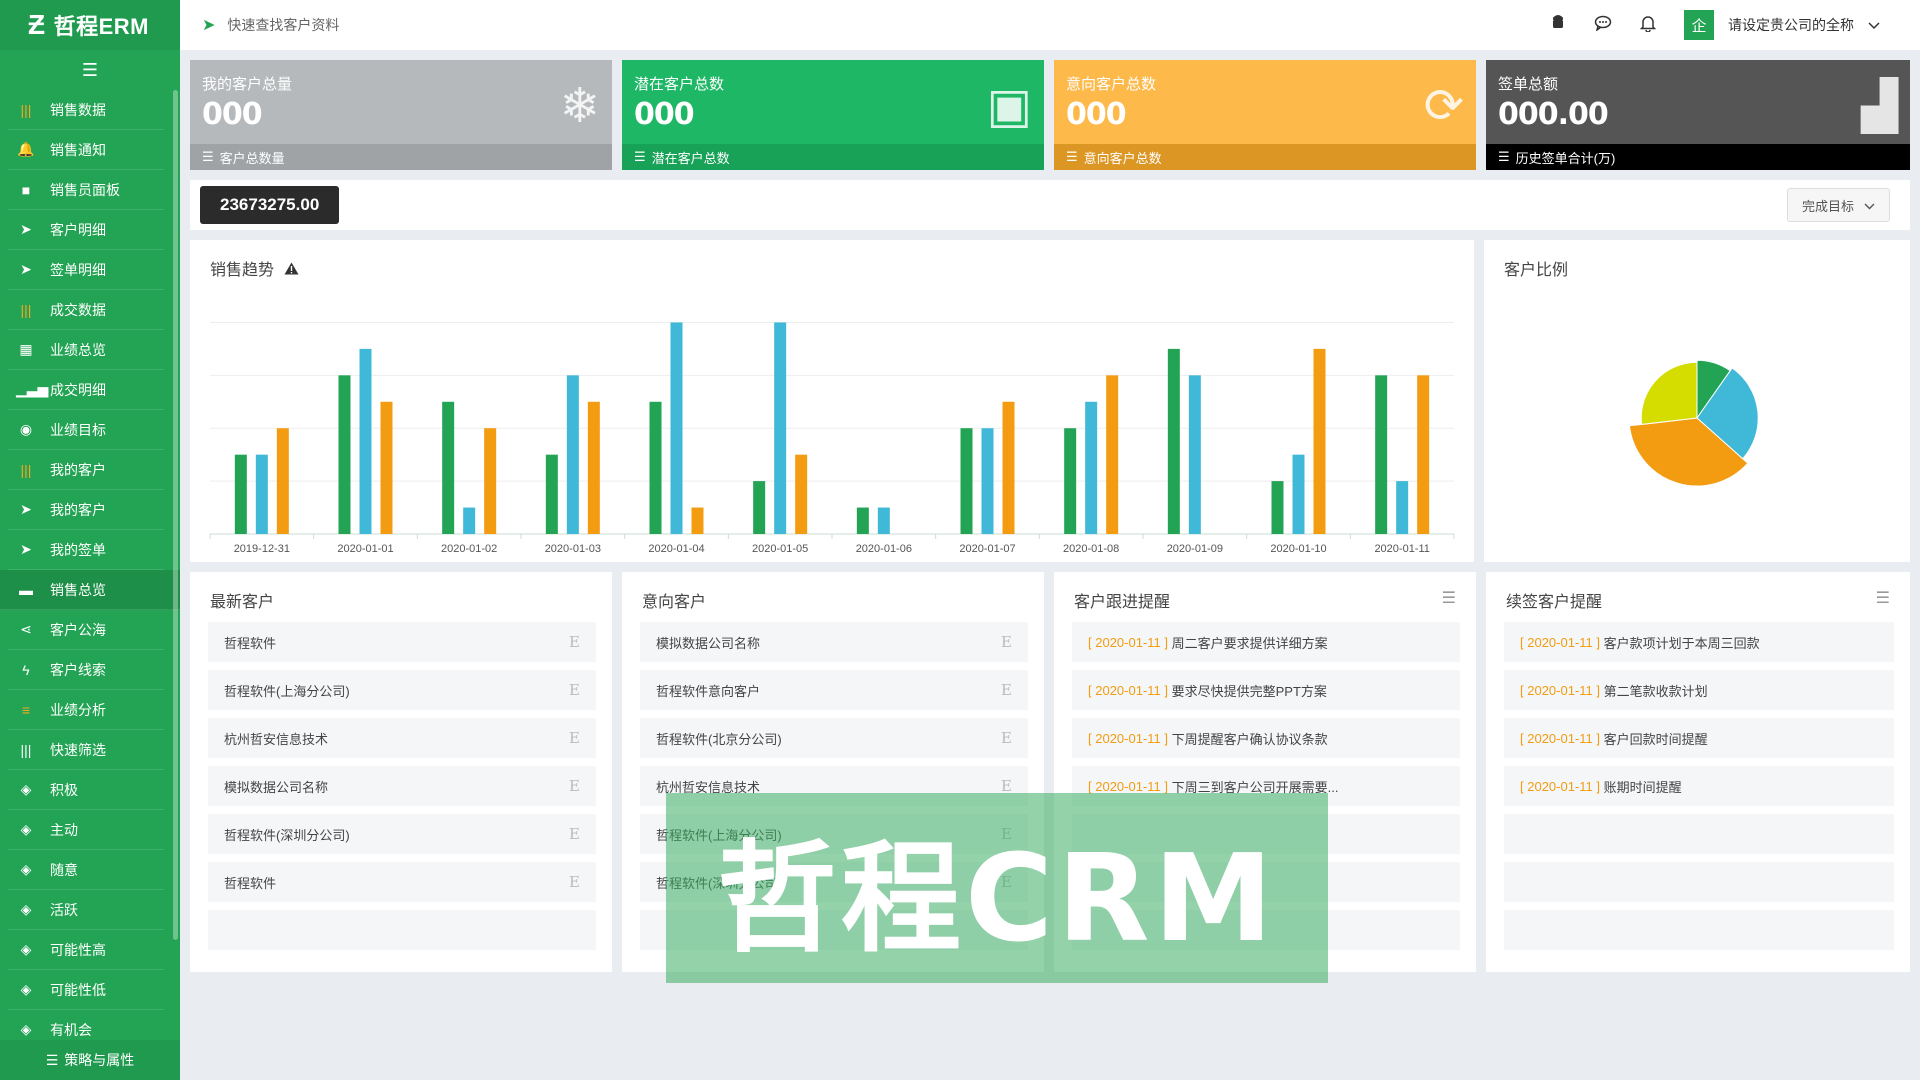  Describe the element at coordinates (1266, 738) in the screenshot. I see `list-item: [ 2020-01-11 ] 下周提醒客户确认协议条款` at that location.